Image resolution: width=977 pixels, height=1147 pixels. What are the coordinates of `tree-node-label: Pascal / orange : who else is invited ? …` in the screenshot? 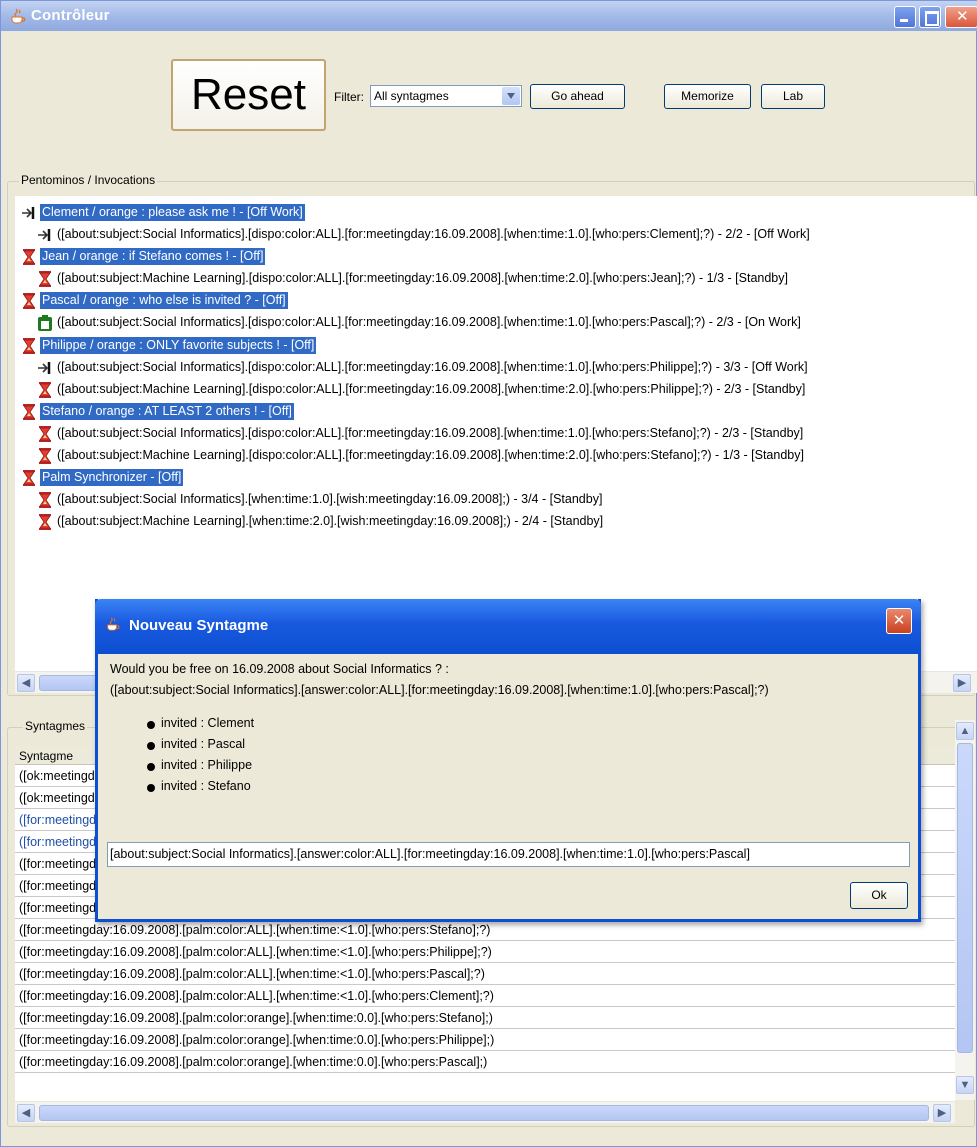 It's located at (164, 300).